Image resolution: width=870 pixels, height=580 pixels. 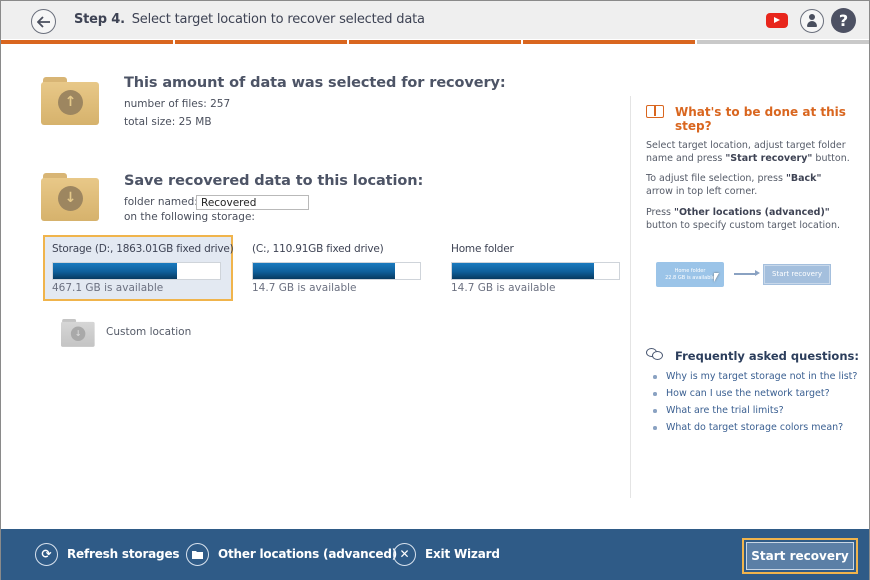 I want to click on other-locations-label: Other locations (advanced), so click(x=308, y=554).